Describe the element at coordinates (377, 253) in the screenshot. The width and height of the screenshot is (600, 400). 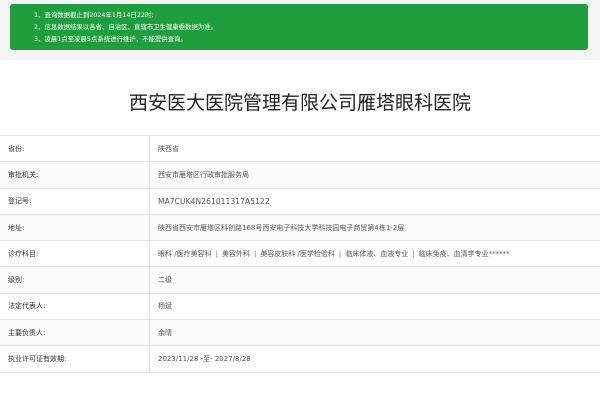
I see `department-item: 临床体液、血液专业` at that location.